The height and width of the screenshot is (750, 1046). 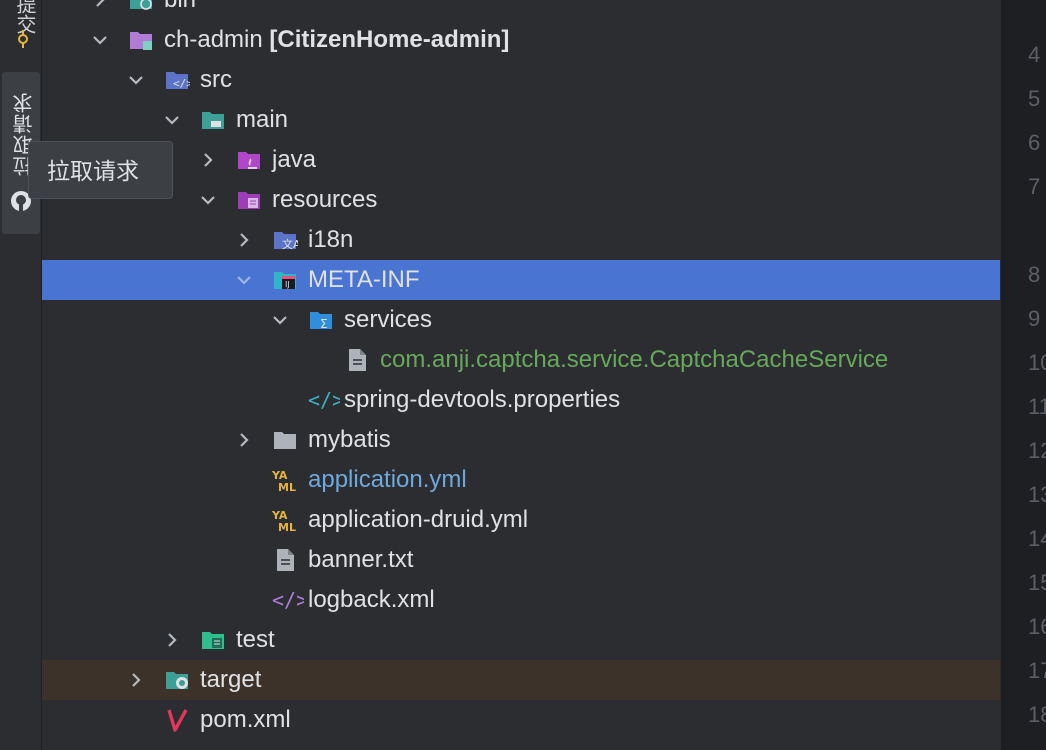 I want to click on xml-file-icon: </>, so click(x=288, y=600).